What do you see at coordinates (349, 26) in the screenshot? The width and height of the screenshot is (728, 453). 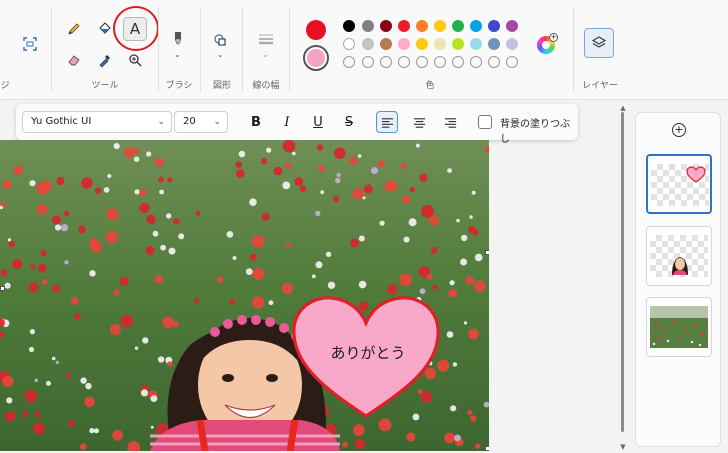 I see `color-swatch-black` at bounding box center [349, 26].